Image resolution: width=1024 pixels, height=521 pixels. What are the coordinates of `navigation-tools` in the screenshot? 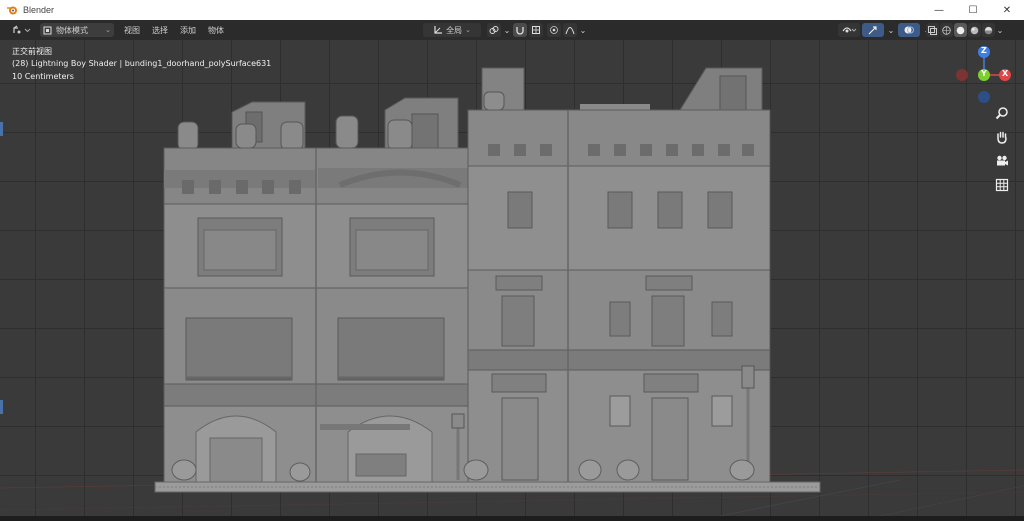 It's located at (1002, 149).